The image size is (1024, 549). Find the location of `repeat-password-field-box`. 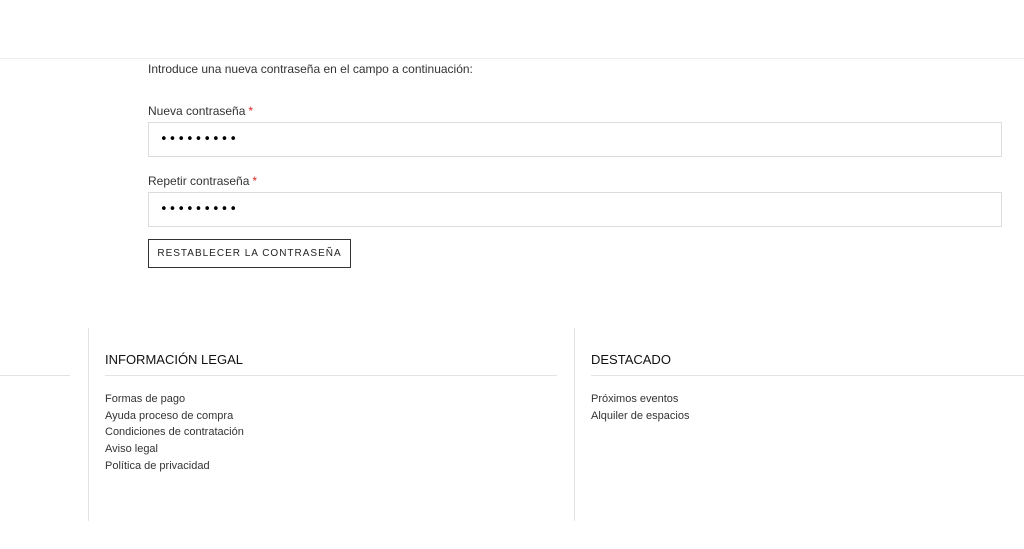

repeat-password-field-box is located at coordinates (575, 209).